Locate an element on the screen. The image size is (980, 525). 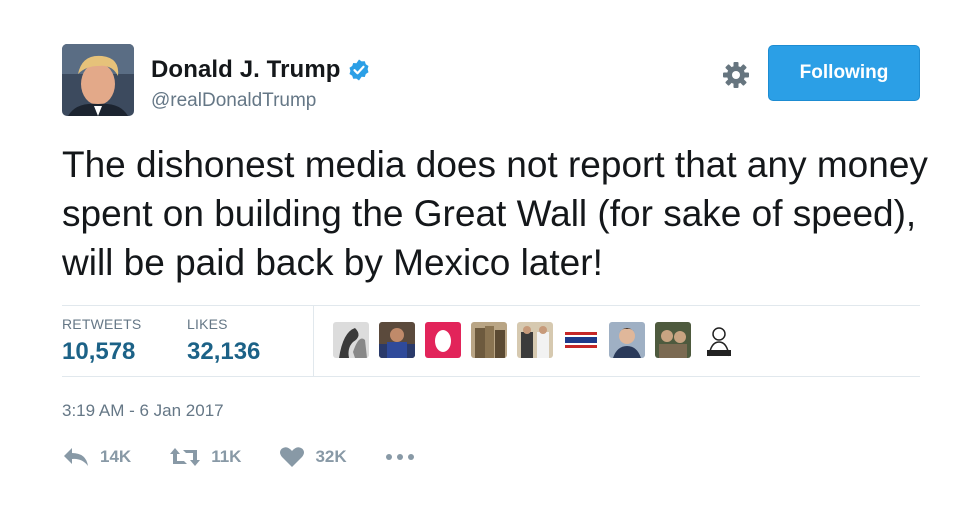
stats-bottom-divider is located at coordinates (491, 376).